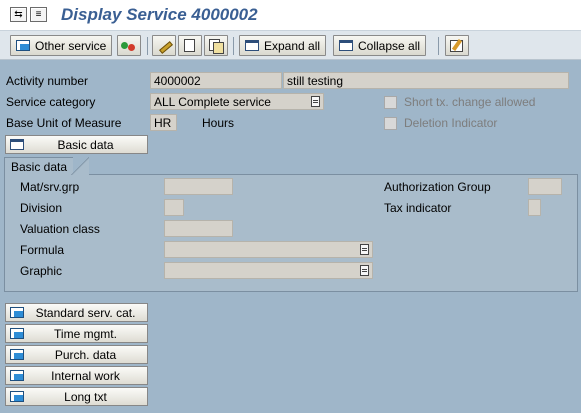 This screenshot has height=413, width=581. I want to click on expand-icon, so click(252, 45).